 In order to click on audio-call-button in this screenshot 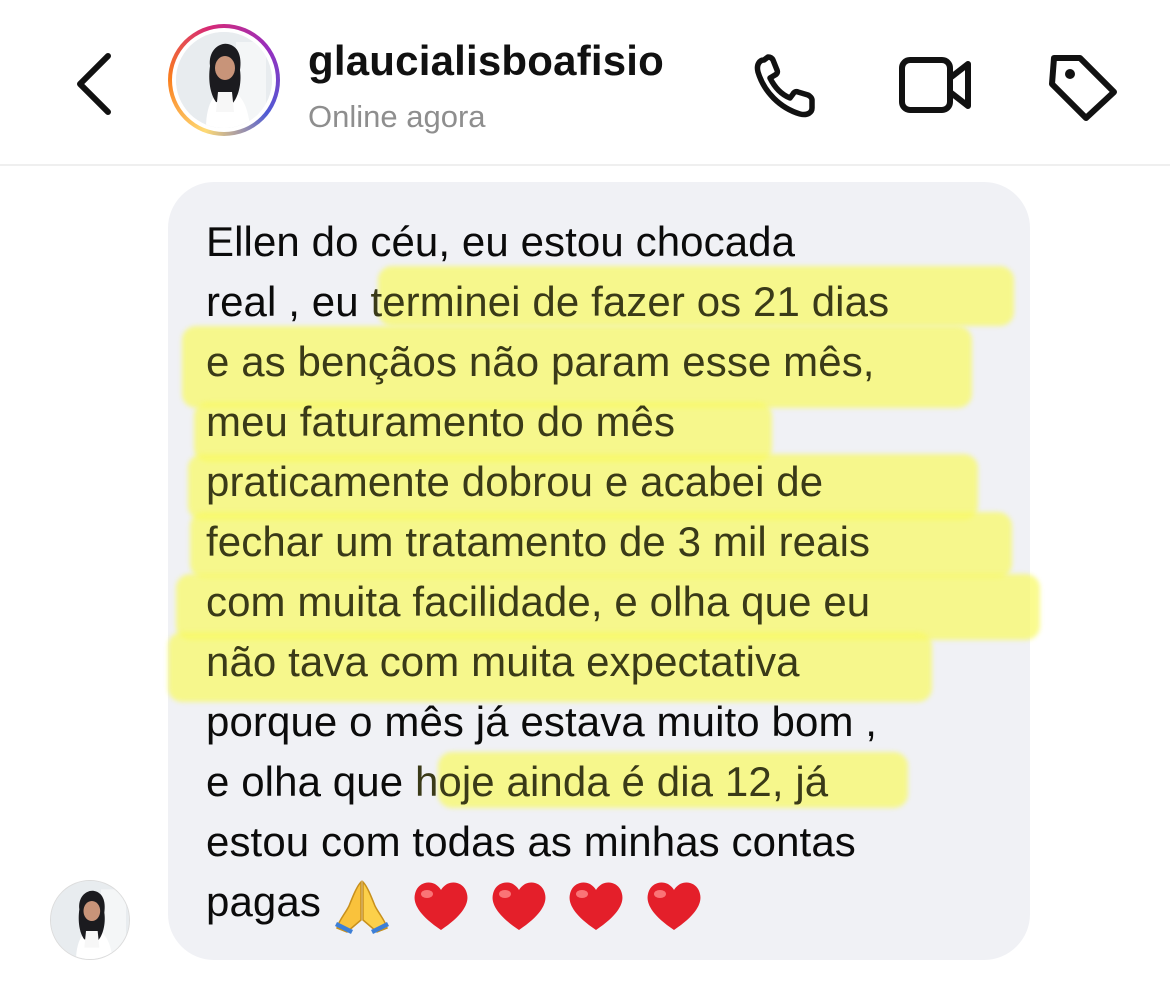, I will do `click(788, 86)`.